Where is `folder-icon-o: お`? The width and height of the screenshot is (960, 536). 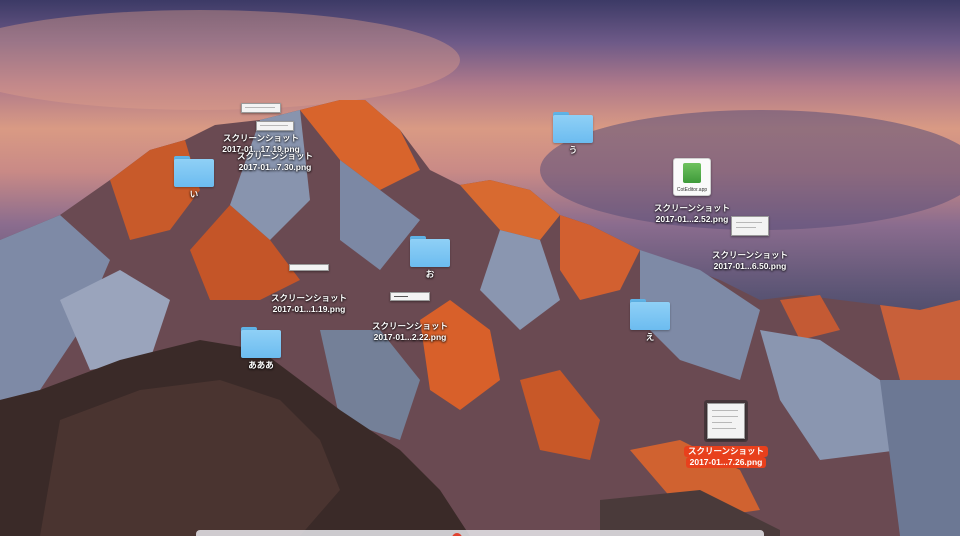
folder-icon-o: お is located at coordinates (430, 258).